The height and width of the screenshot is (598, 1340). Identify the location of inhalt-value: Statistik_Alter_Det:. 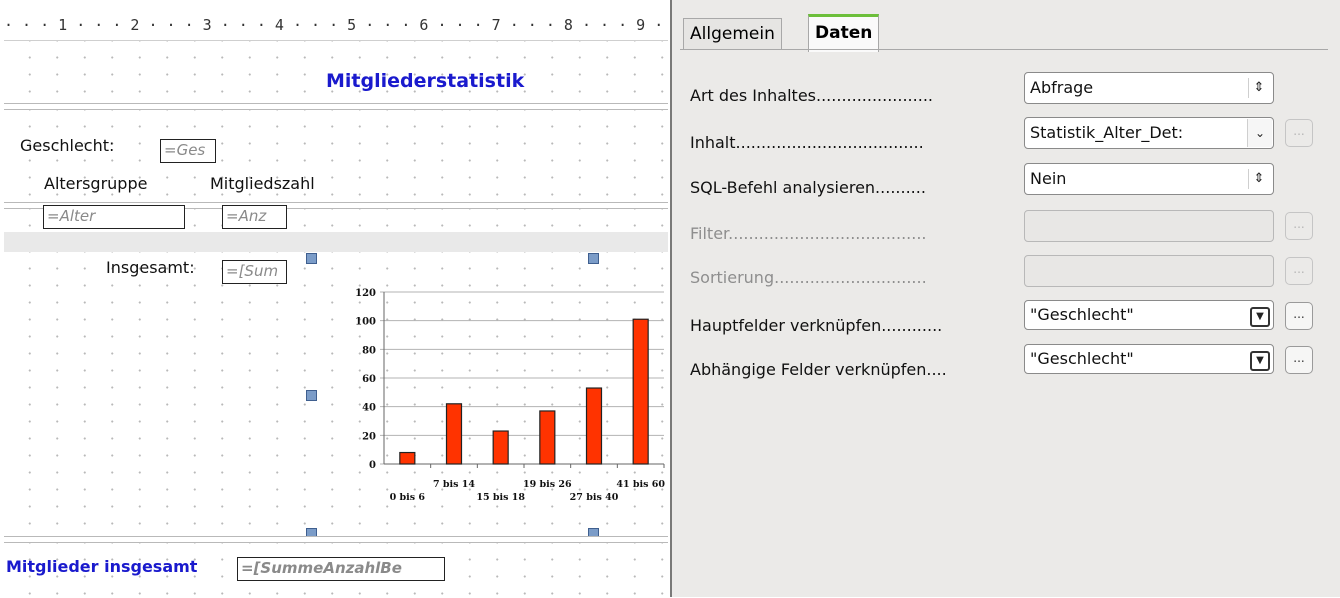
(1107, 132).